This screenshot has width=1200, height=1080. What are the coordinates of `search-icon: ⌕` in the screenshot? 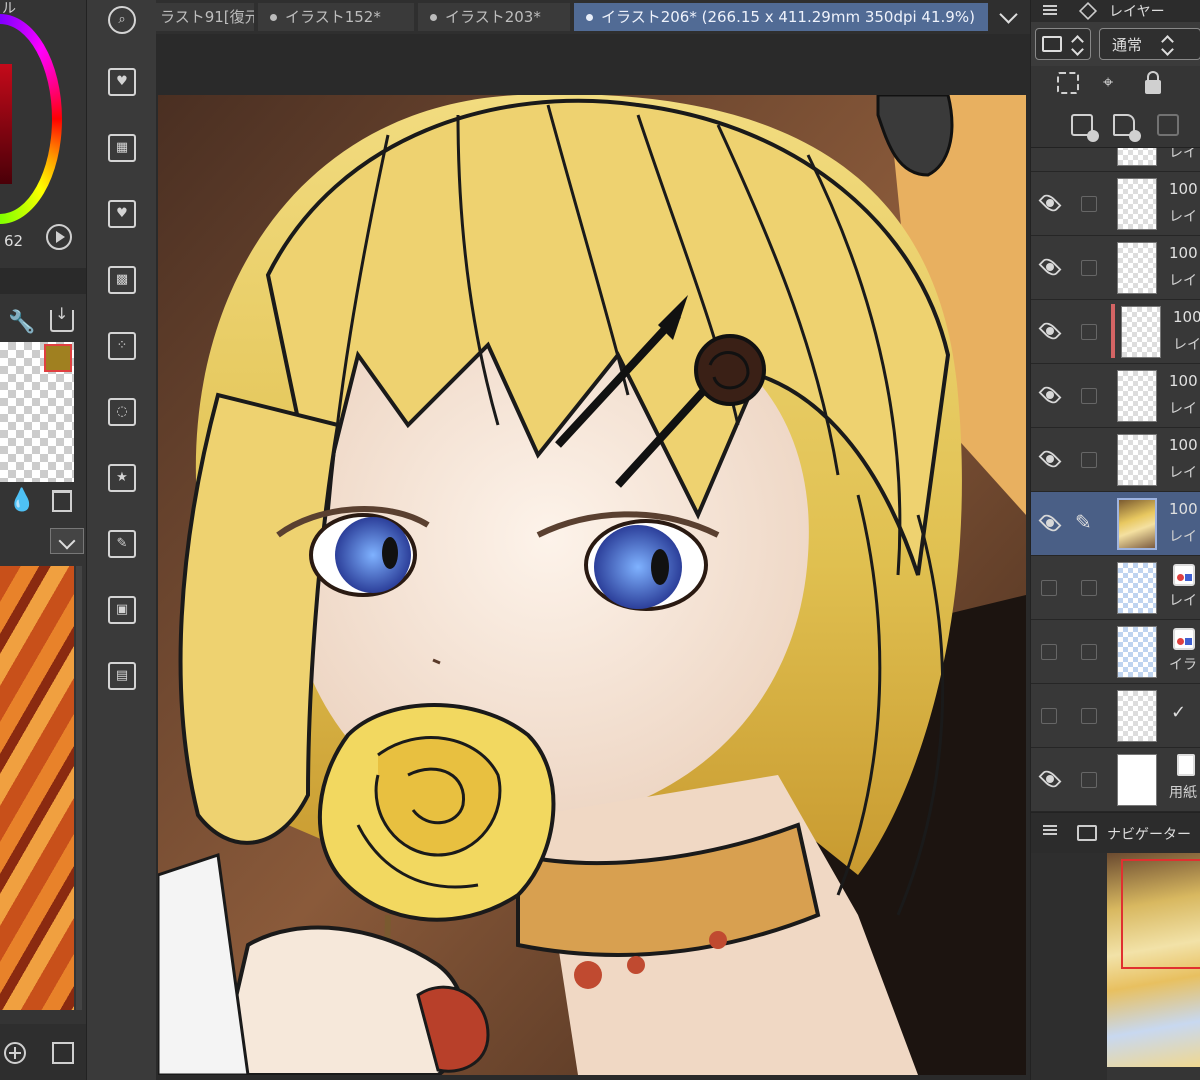 It's located at (122, 20).